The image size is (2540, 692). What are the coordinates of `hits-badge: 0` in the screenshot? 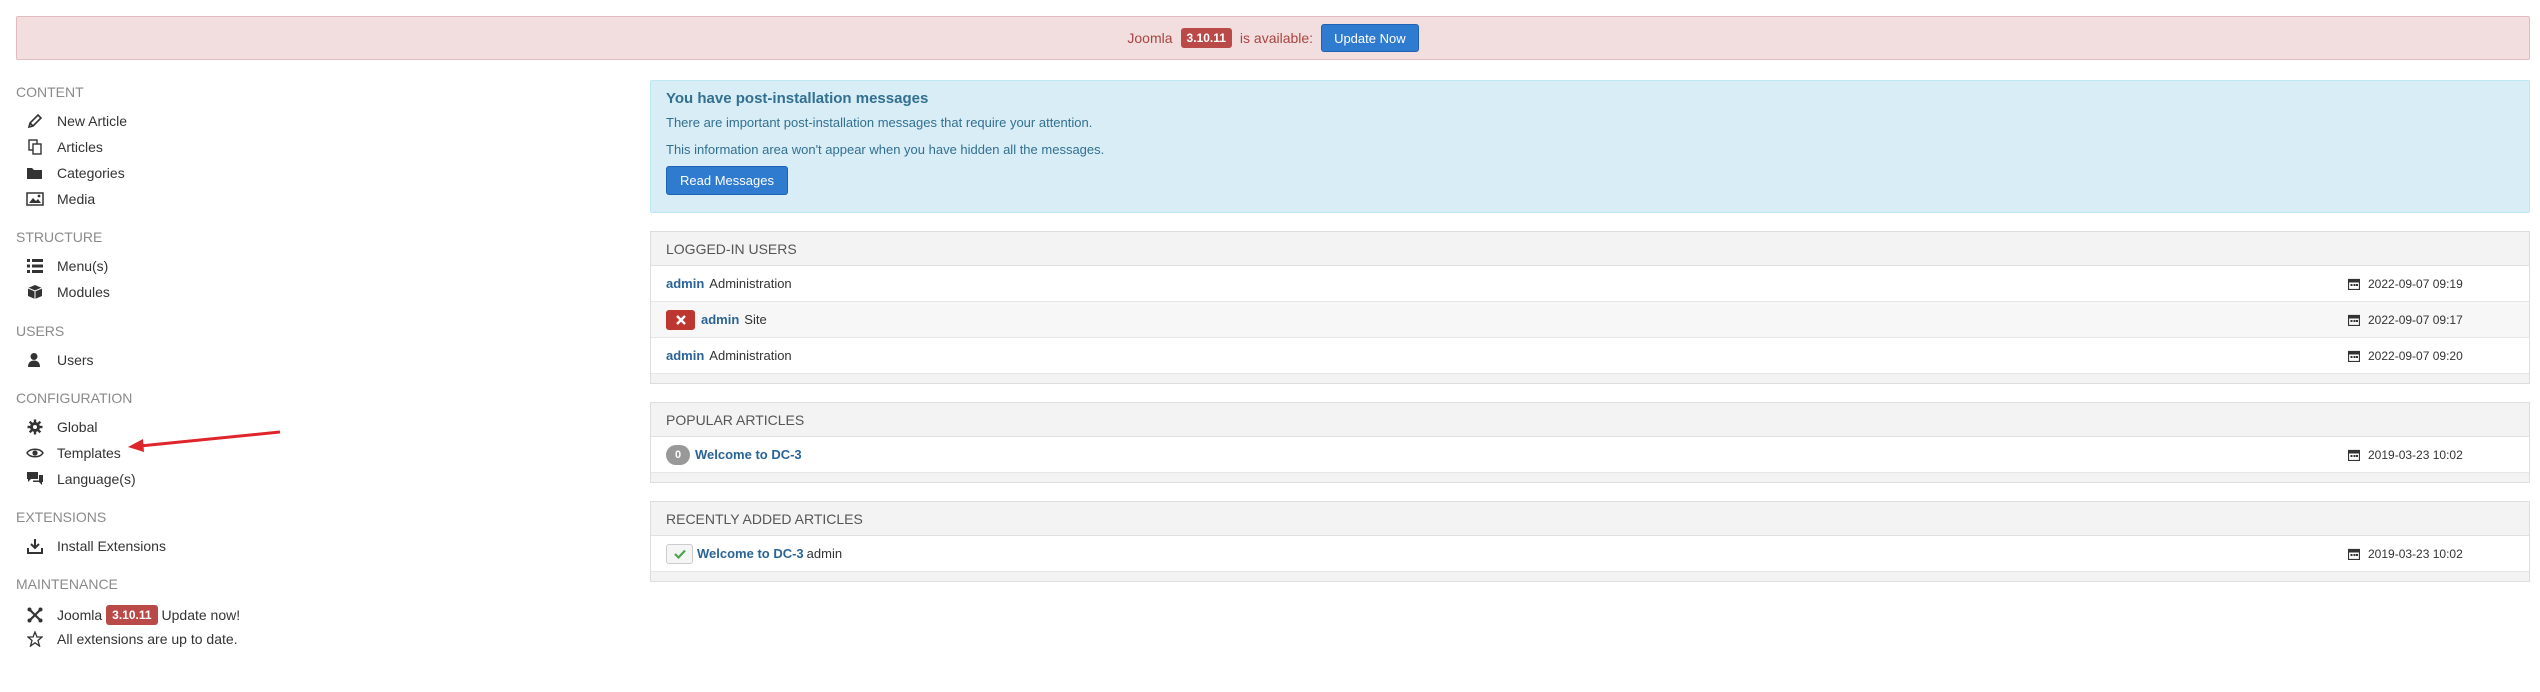 It's located at (678, 454).